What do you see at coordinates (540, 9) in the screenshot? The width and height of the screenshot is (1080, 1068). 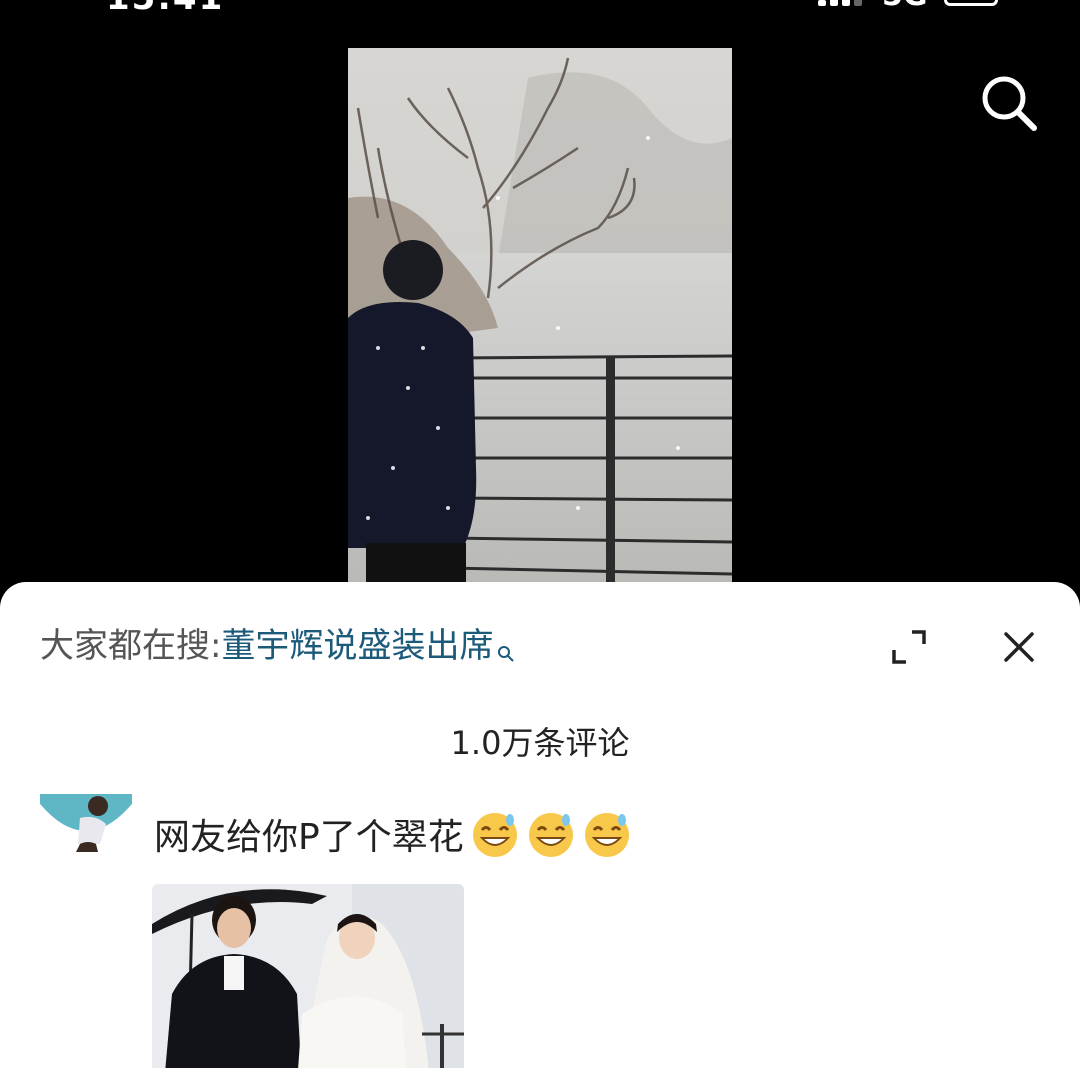 I see `status-bar: 15:41 5G` at bounding box center [540, 9].